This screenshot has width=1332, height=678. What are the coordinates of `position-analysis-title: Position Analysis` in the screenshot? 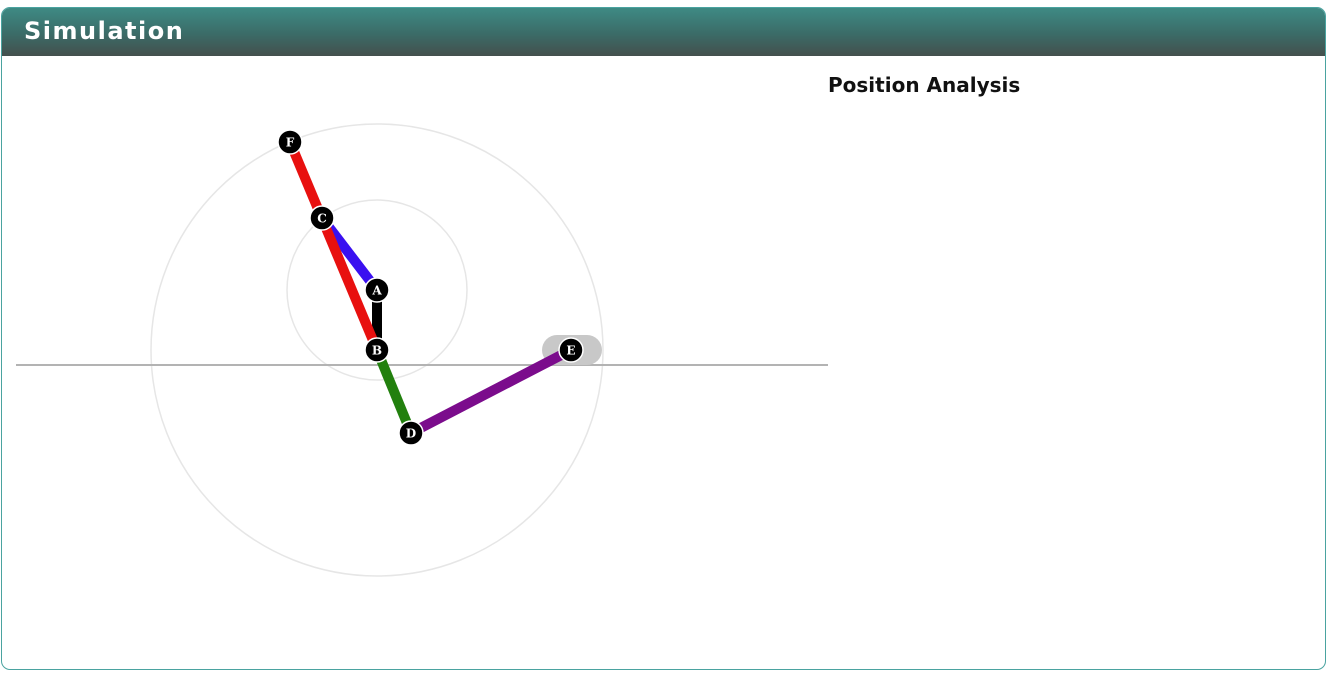 It's located at (924, 85).